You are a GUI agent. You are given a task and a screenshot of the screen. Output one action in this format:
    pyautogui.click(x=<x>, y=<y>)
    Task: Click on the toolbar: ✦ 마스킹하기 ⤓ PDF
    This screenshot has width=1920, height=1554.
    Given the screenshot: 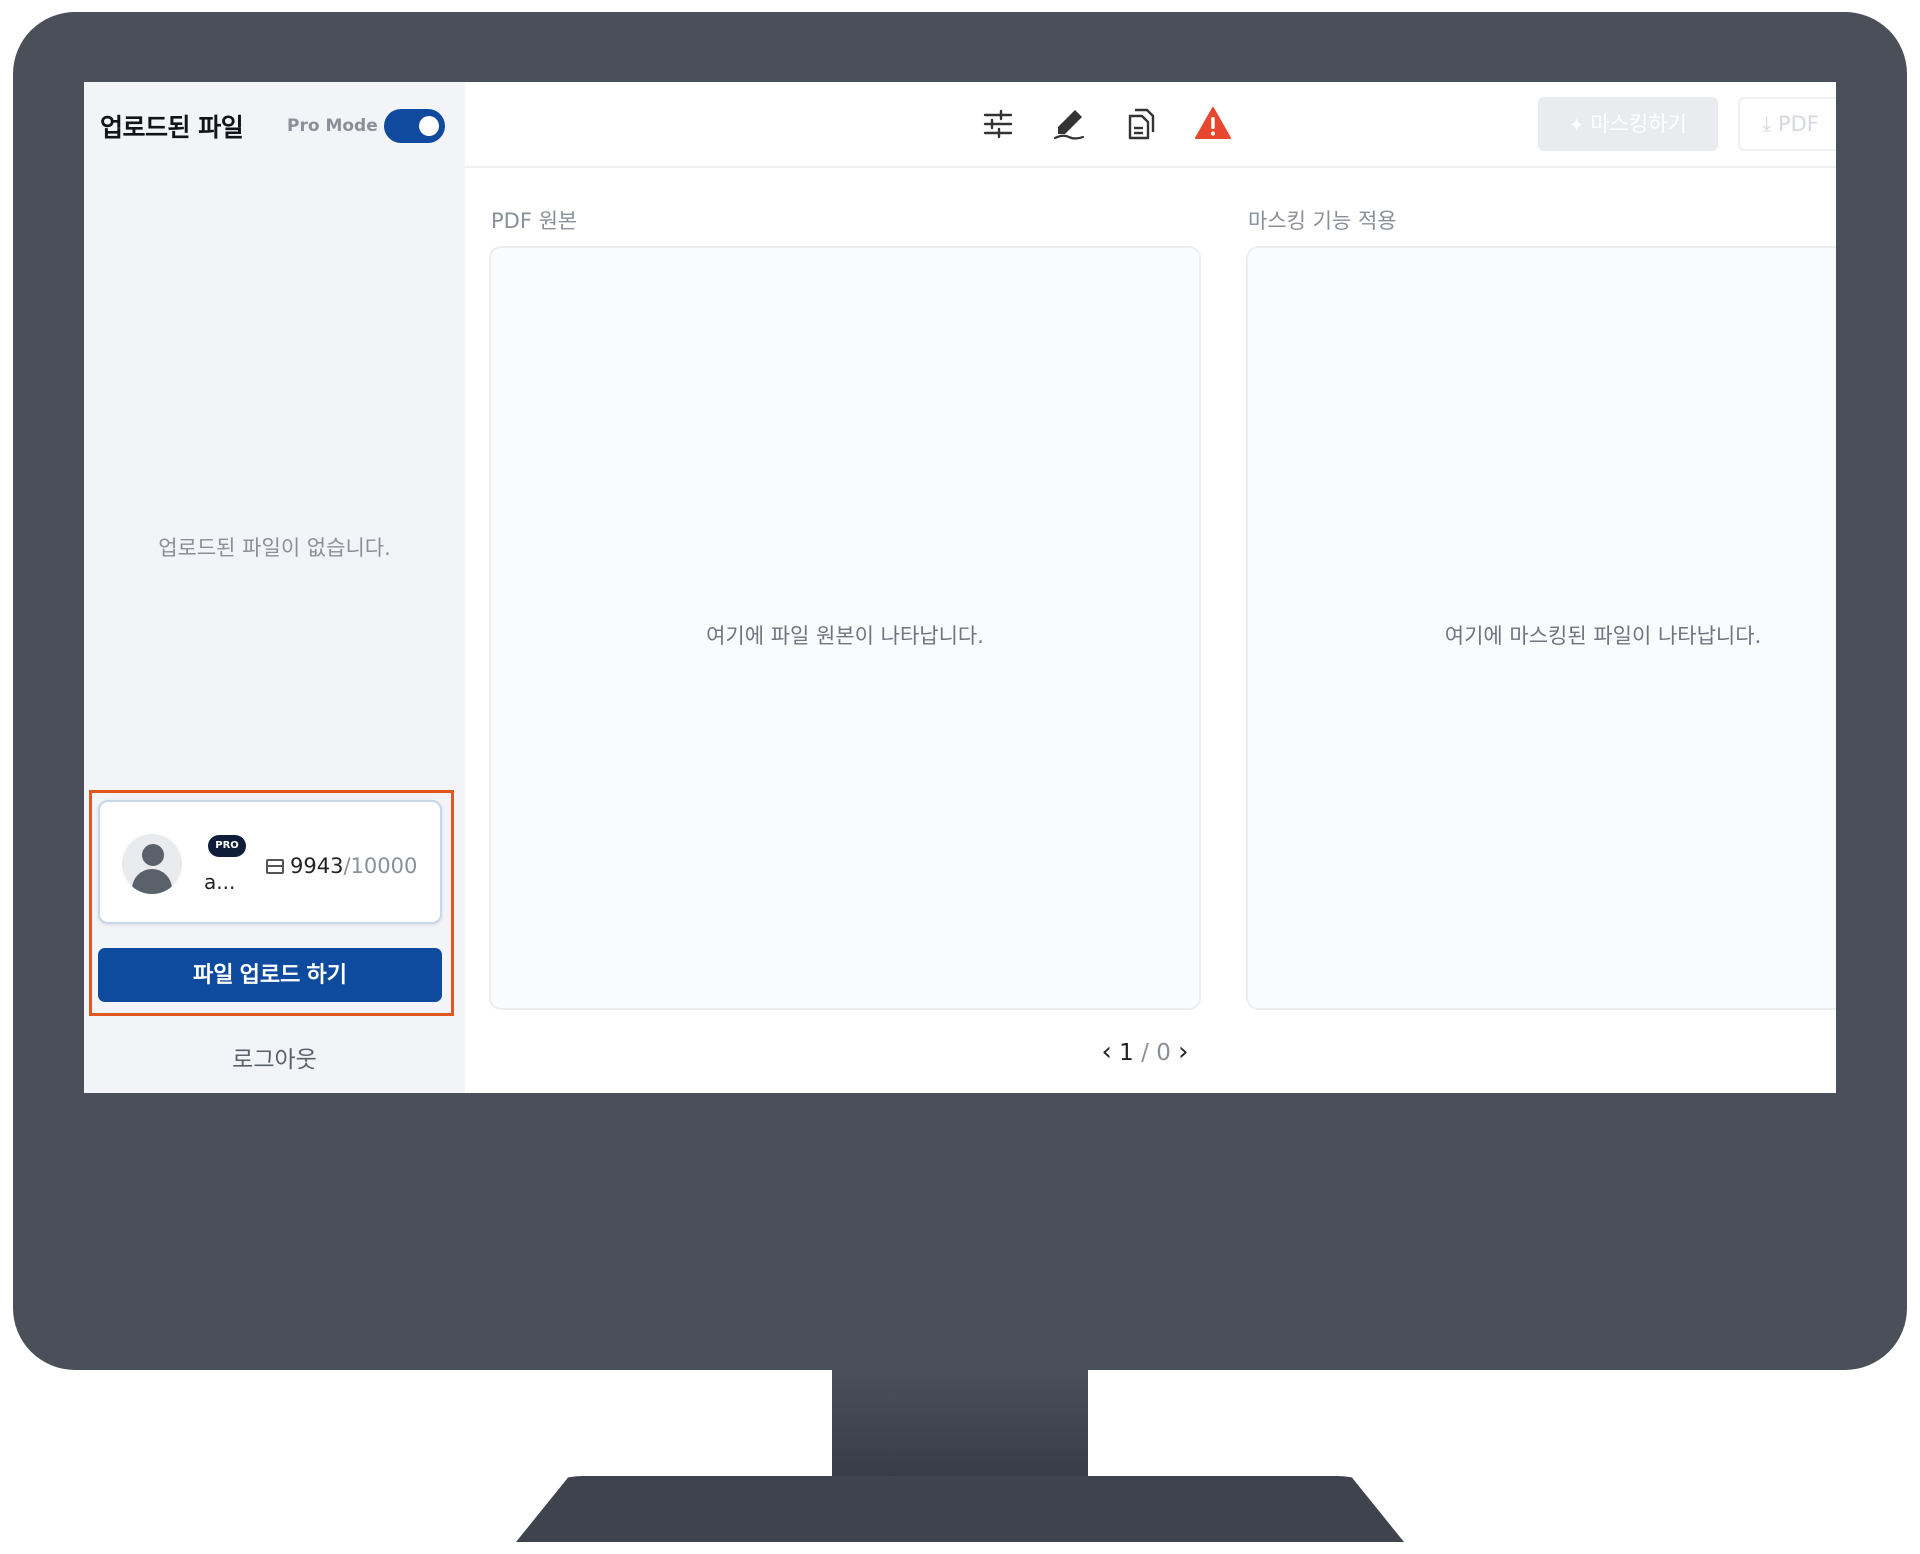 What is the action you would take?
    pyautogui.click(x=1150, y=125)
    